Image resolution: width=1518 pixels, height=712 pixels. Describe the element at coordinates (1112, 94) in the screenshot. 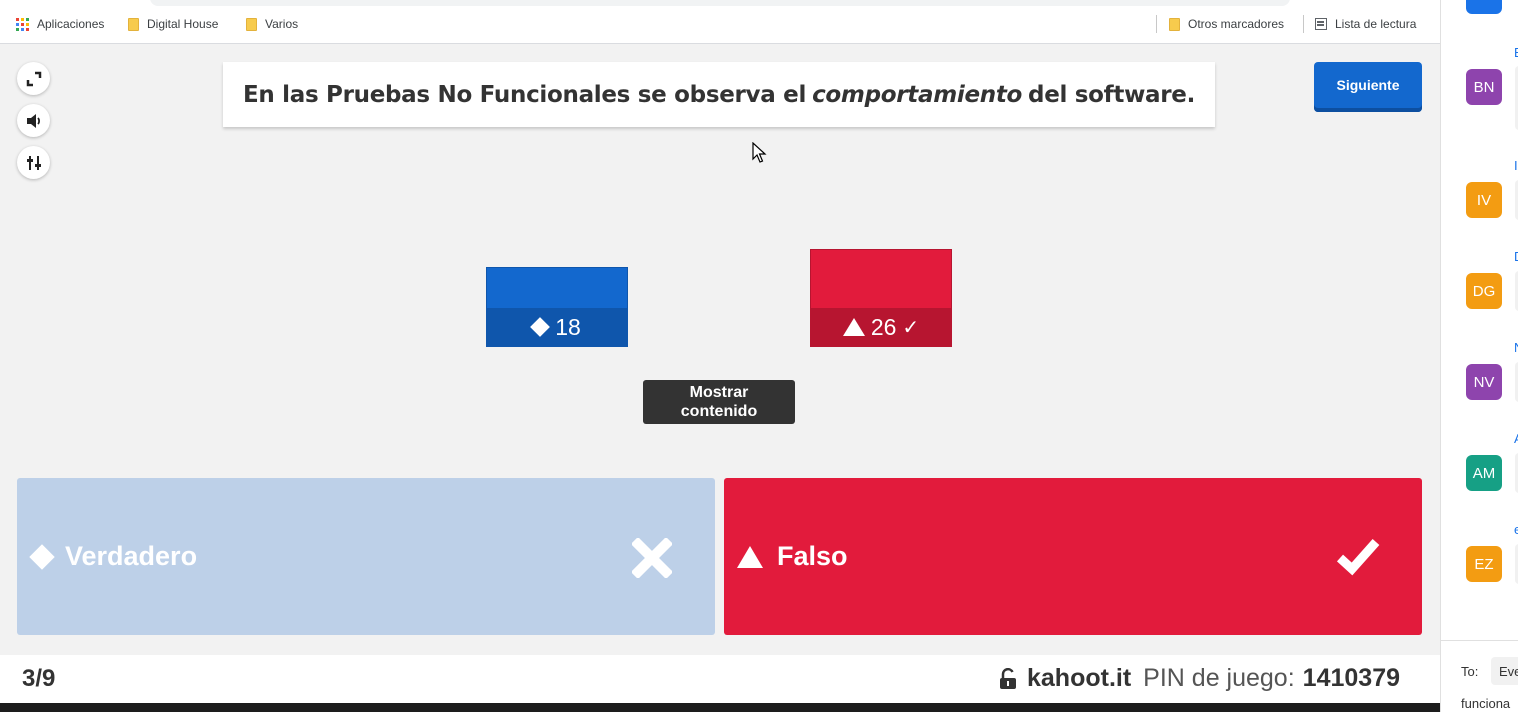

I see `question-text-end: del software.` at that location.